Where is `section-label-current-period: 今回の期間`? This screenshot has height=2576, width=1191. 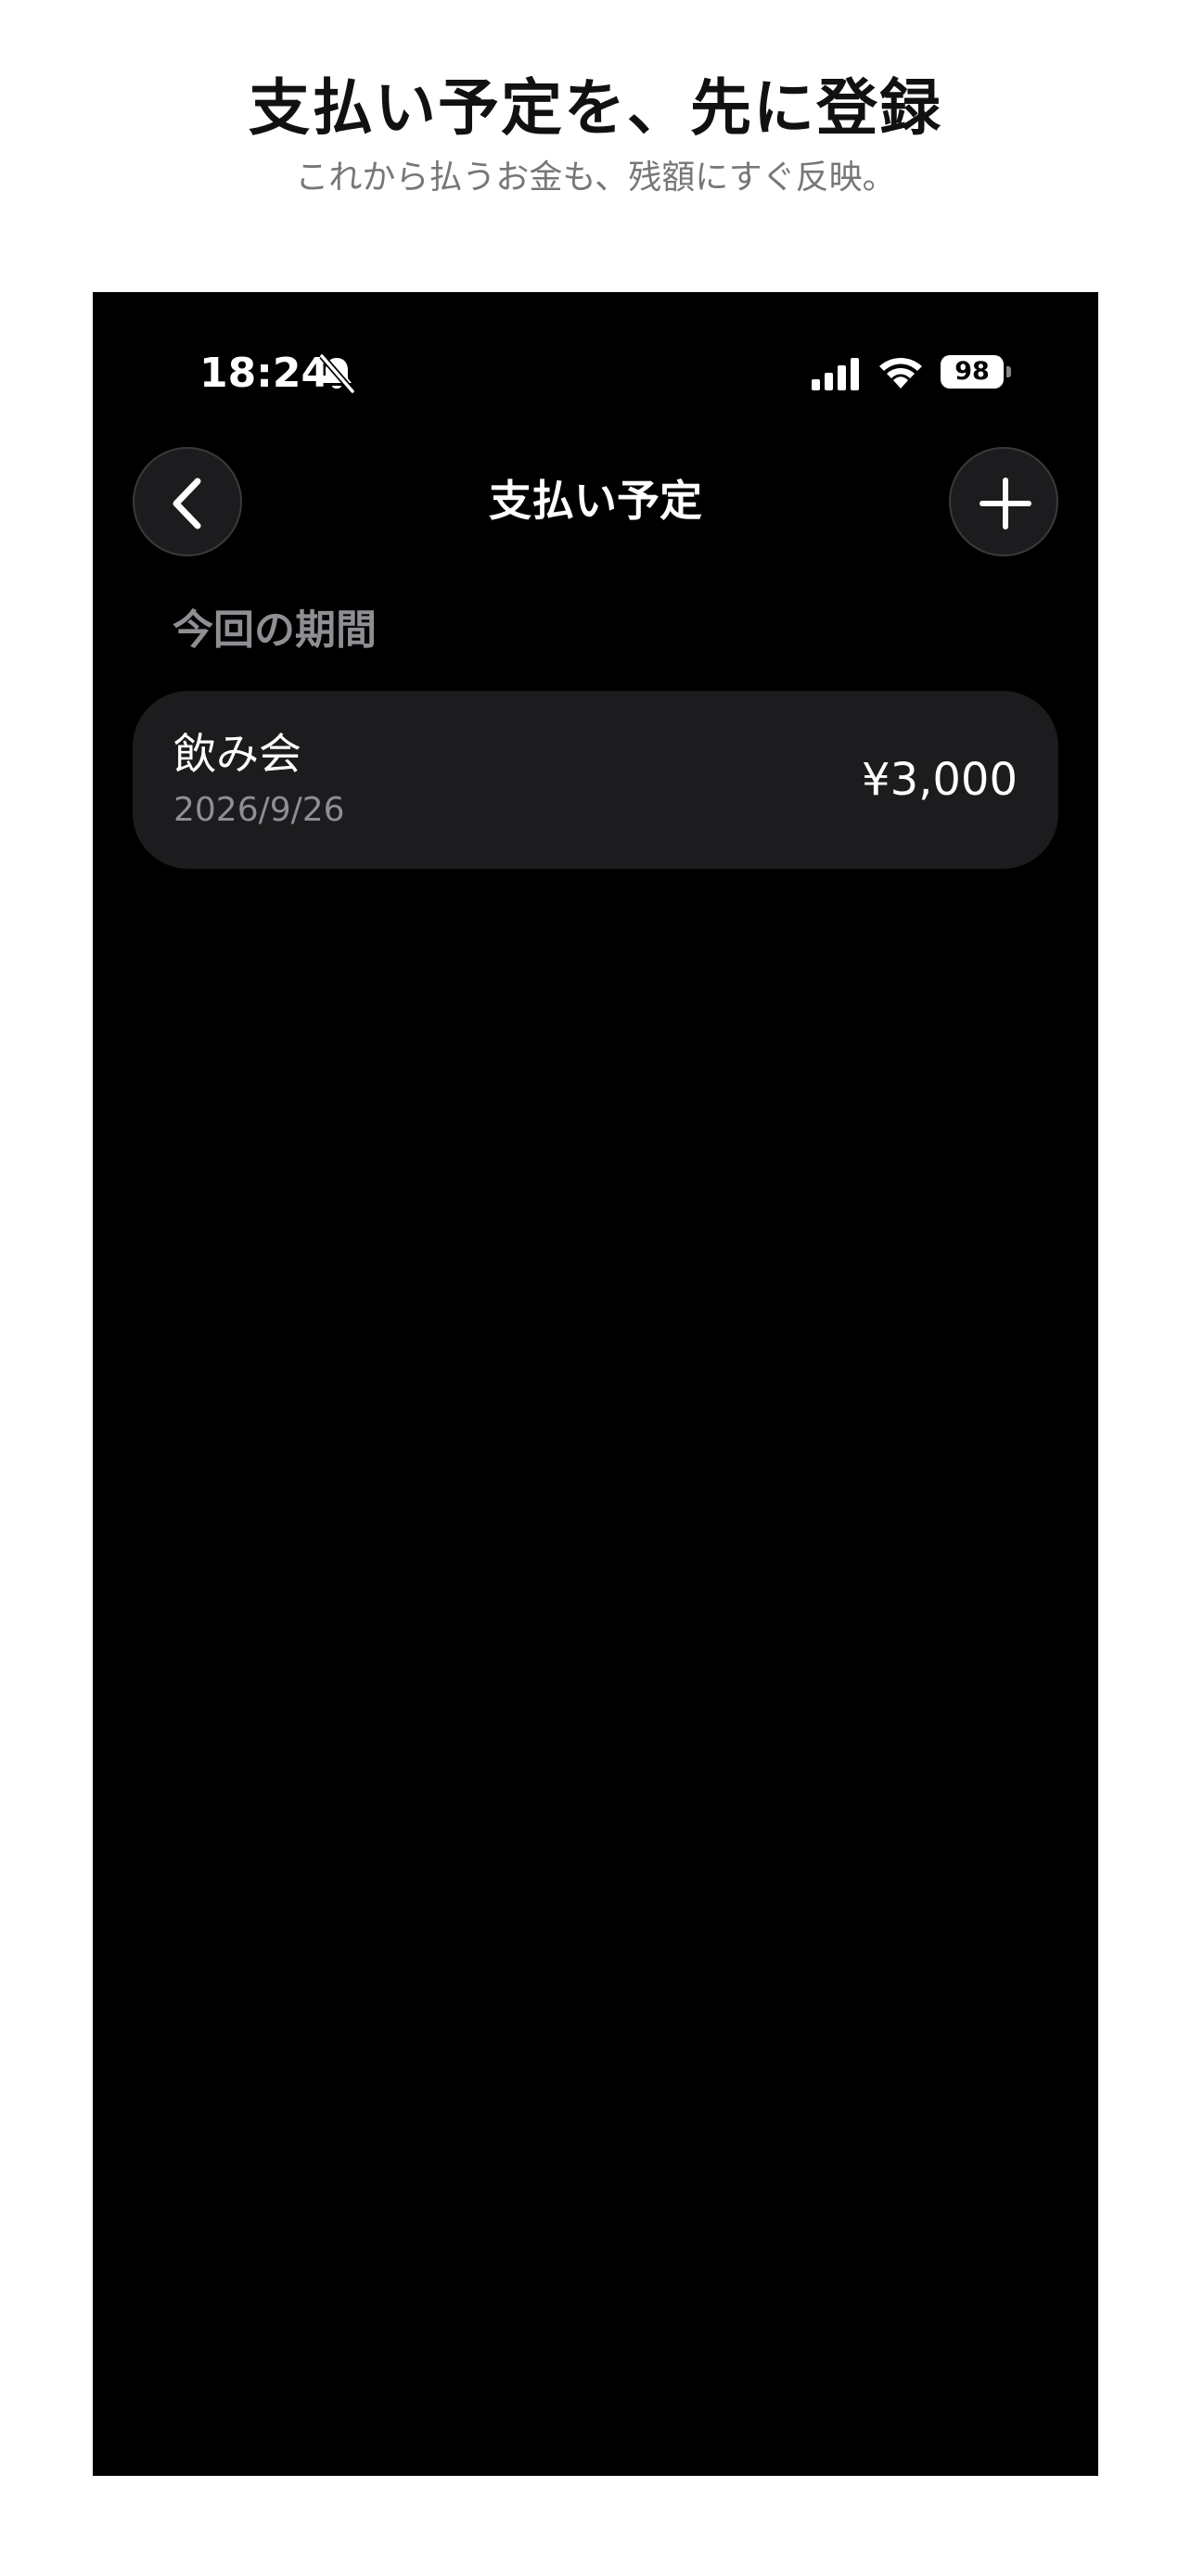
section-label-current-period: 今回の期間 is located at coordinates (275, 630).